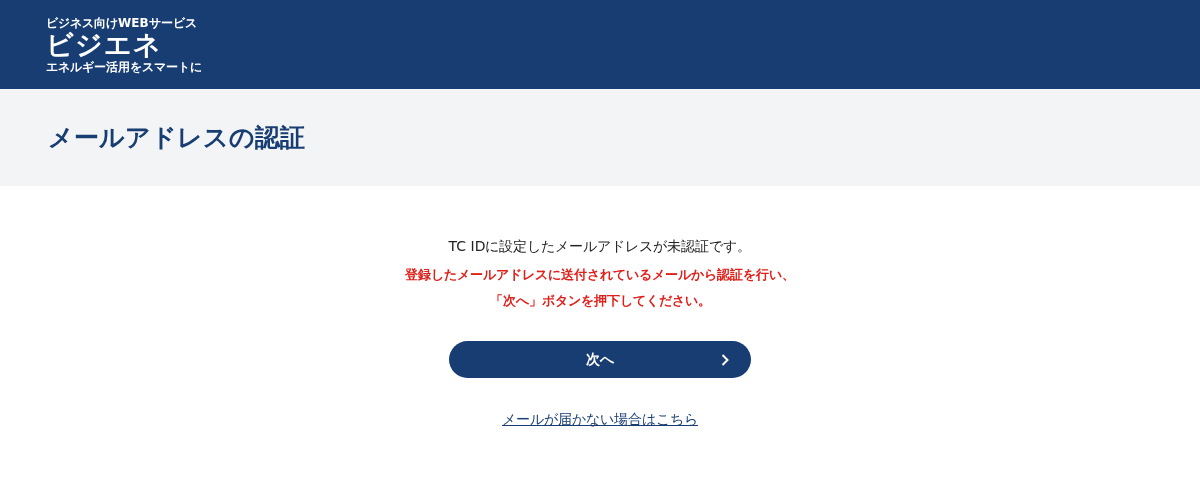  Describe the element at coordinates (600, 420) in the screenshot. I see `help-link: メールが届かない場合はこちら` at that location.